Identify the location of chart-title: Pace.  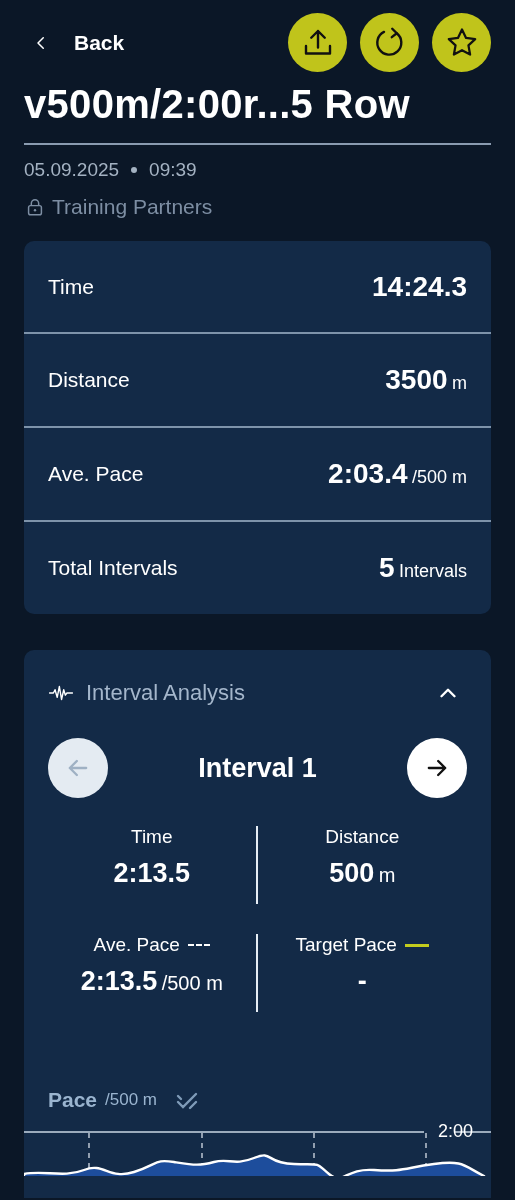
(73, 1100).